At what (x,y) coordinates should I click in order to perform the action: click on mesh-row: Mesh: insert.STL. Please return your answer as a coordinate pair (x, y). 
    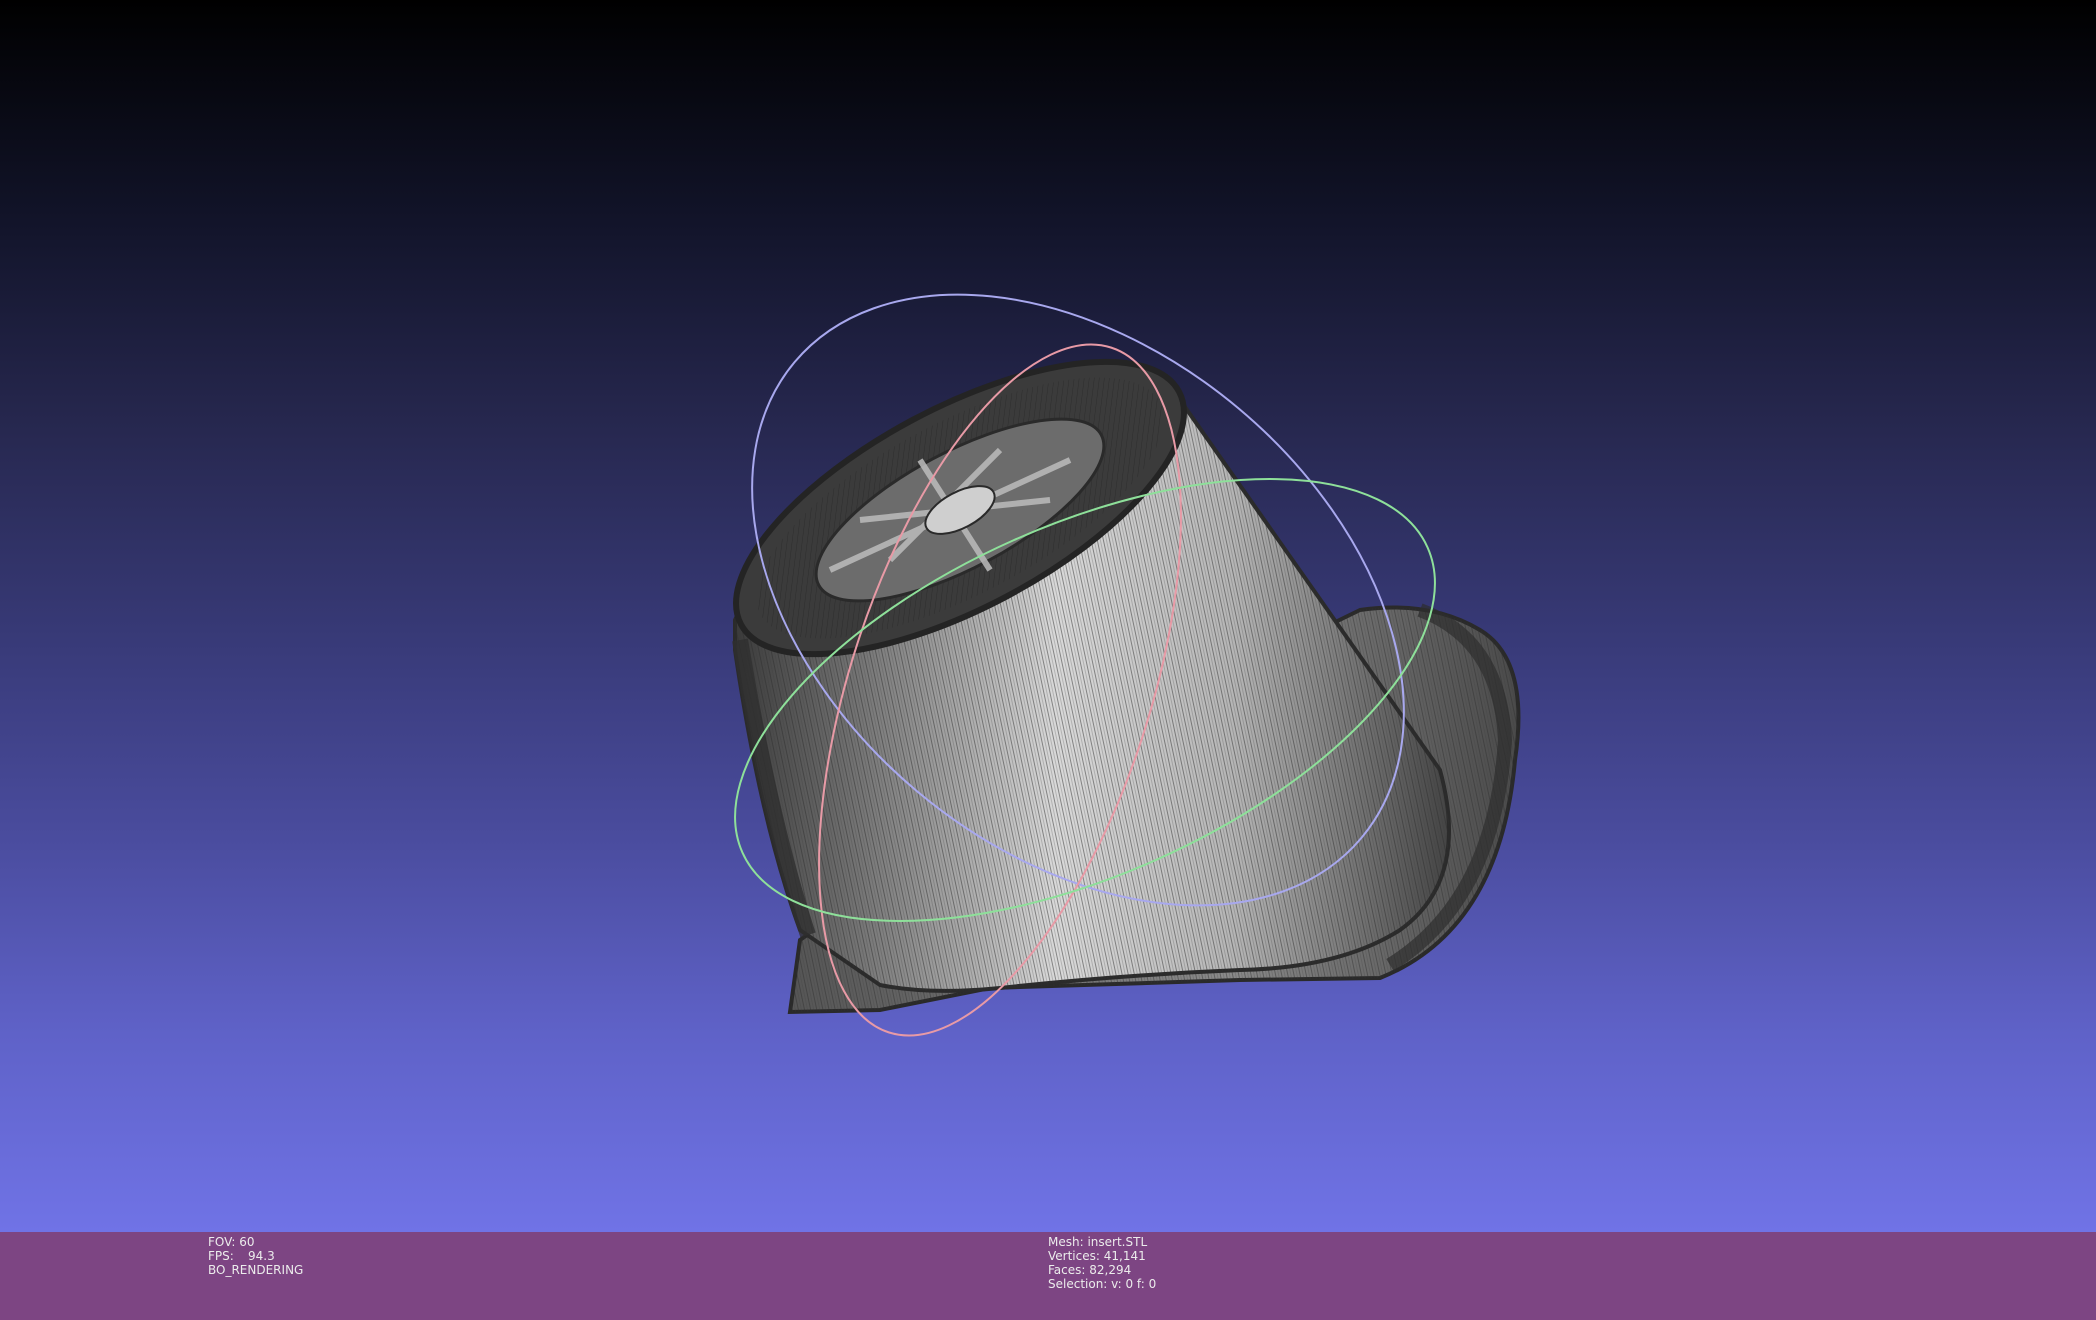
    Looking at the image, I should click on (1102, 1242).